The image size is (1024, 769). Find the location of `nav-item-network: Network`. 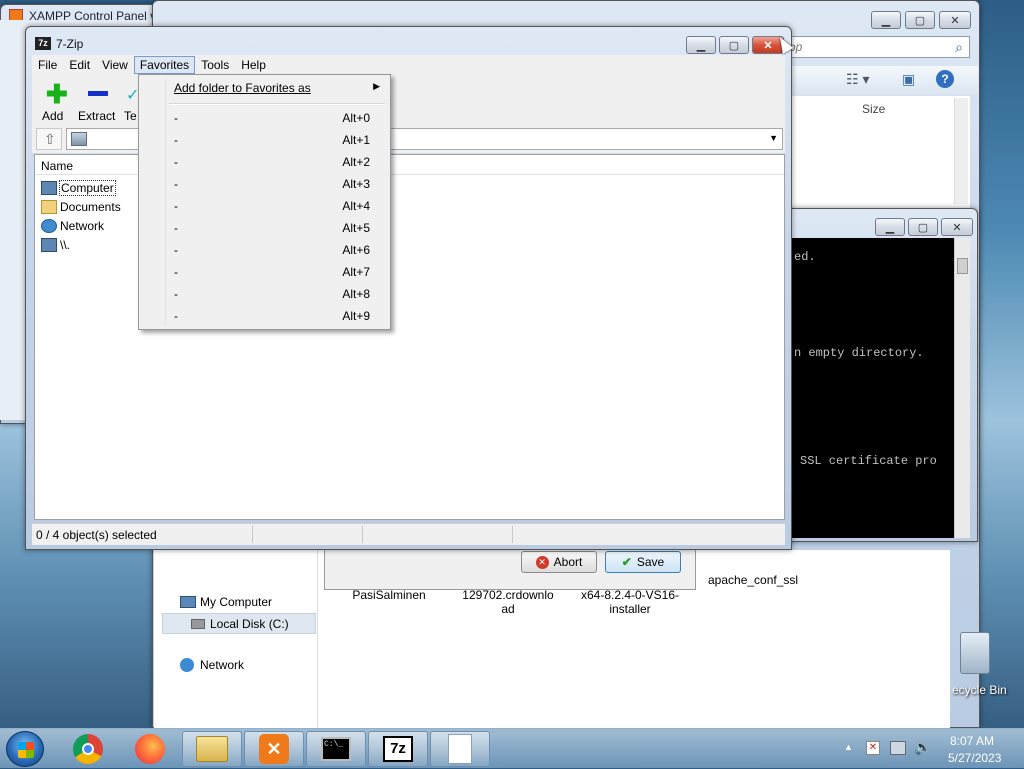

nav-item-network: Network is located at coordinates (212, 665).